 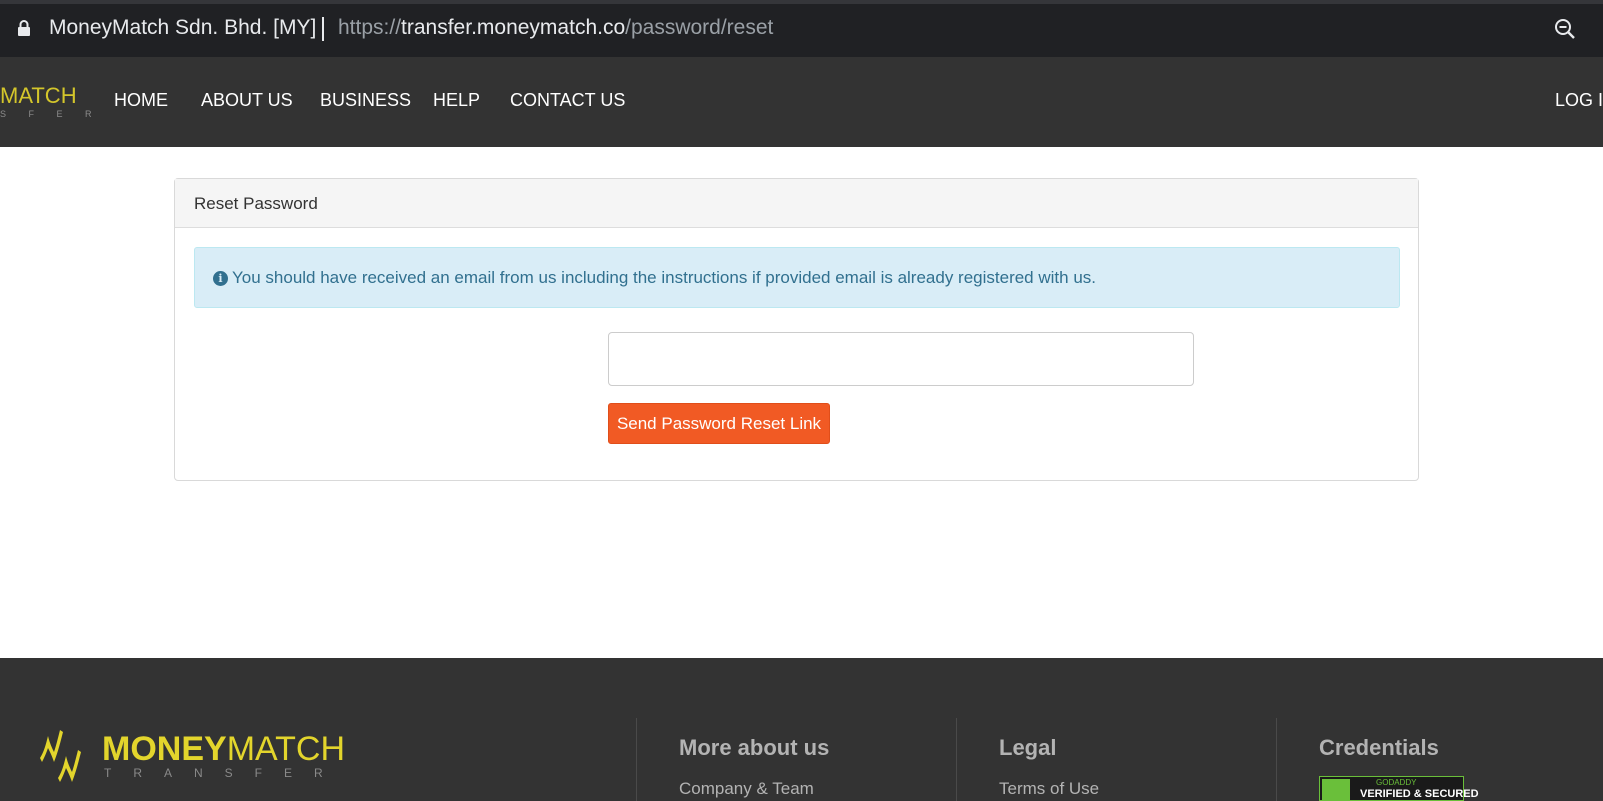 I want to click on zoom-out-icon, so click(x=1565, y=29).